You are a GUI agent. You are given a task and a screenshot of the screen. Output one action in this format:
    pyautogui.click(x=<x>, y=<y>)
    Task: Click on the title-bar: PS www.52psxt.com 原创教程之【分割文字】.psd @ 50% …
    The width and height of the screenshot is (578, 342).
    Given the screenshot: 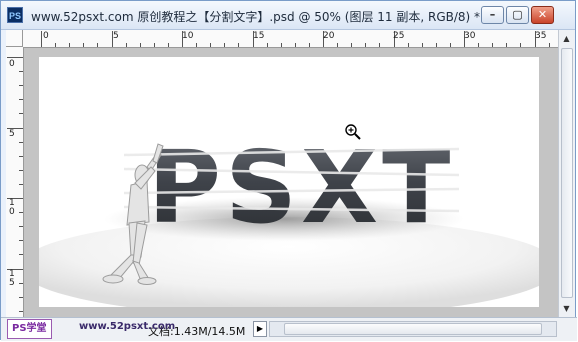 What is the action you would take?
    pyautogui.click(x=288, y=15)
    